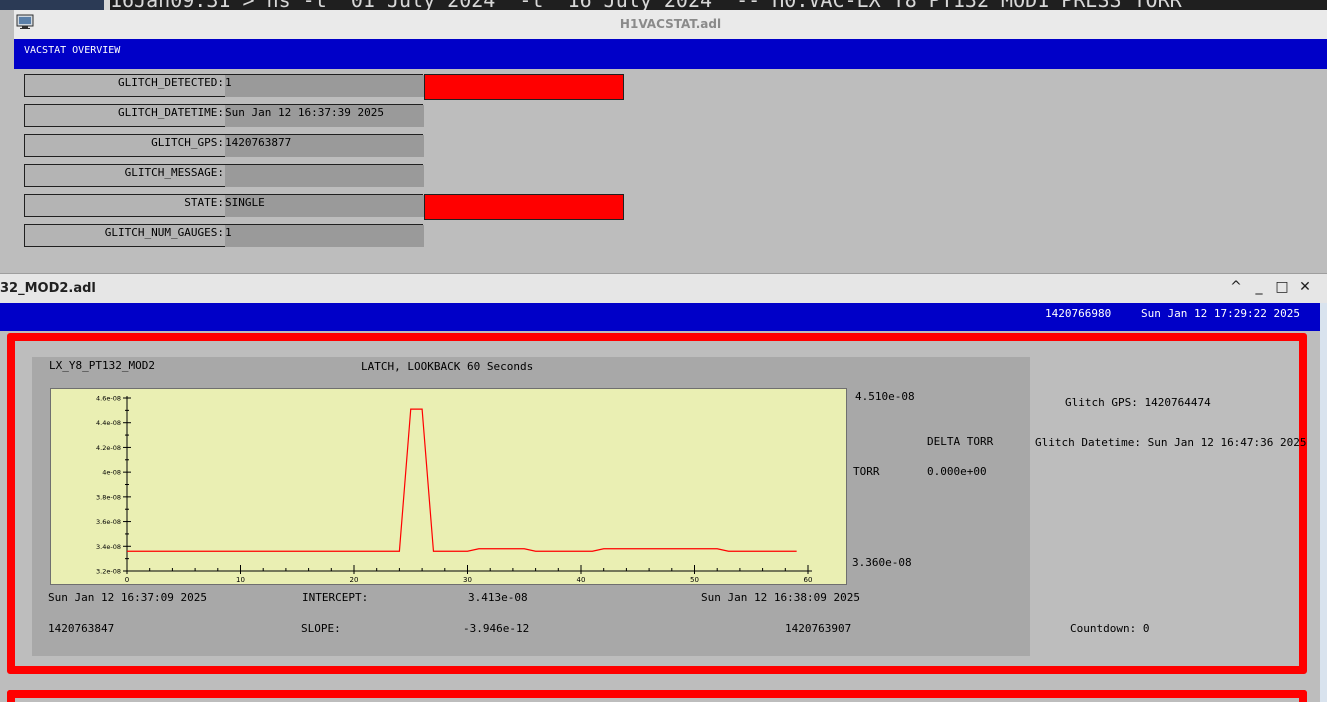  What do you see at coordinates (657, 696) in the screenshot?
I see `alarm-frame-next` at bounding box center [657, 696].